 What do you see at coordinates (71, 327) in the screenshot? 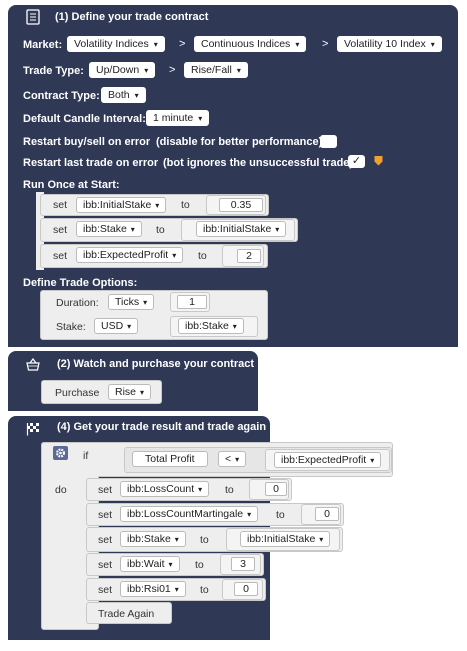
I see `stake-label: Stake:` at bounding box center [71, 327].